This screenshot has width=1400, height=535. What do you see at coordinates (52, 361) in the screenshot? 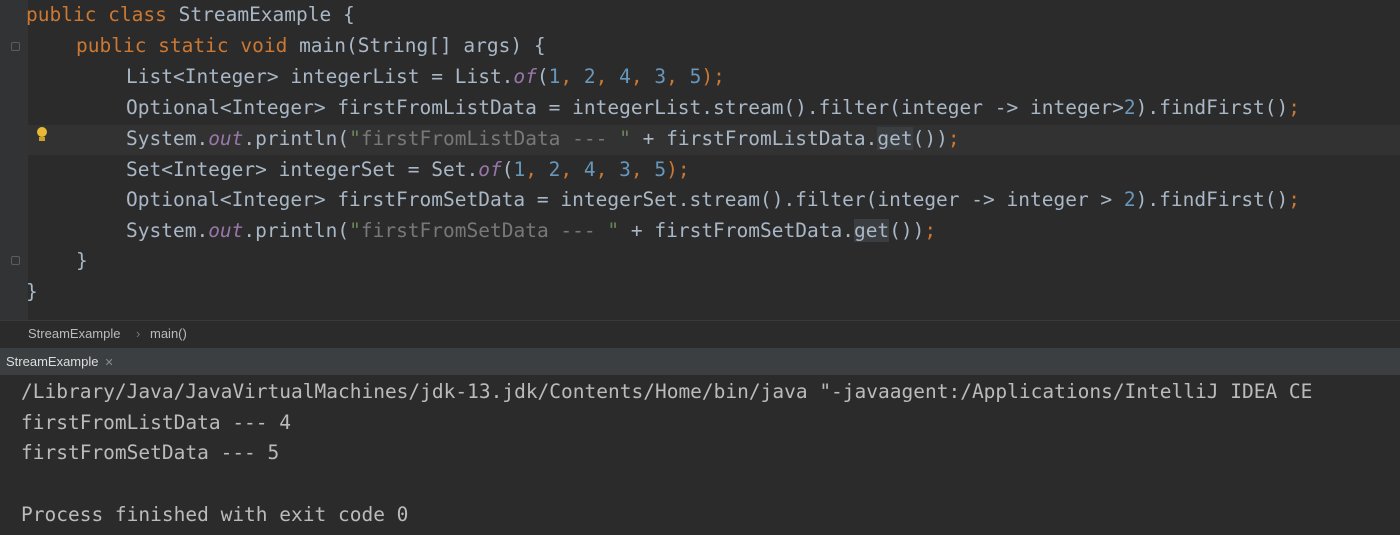
I see `run-tab-label: StreamExample` at bounding box center [52, 361].